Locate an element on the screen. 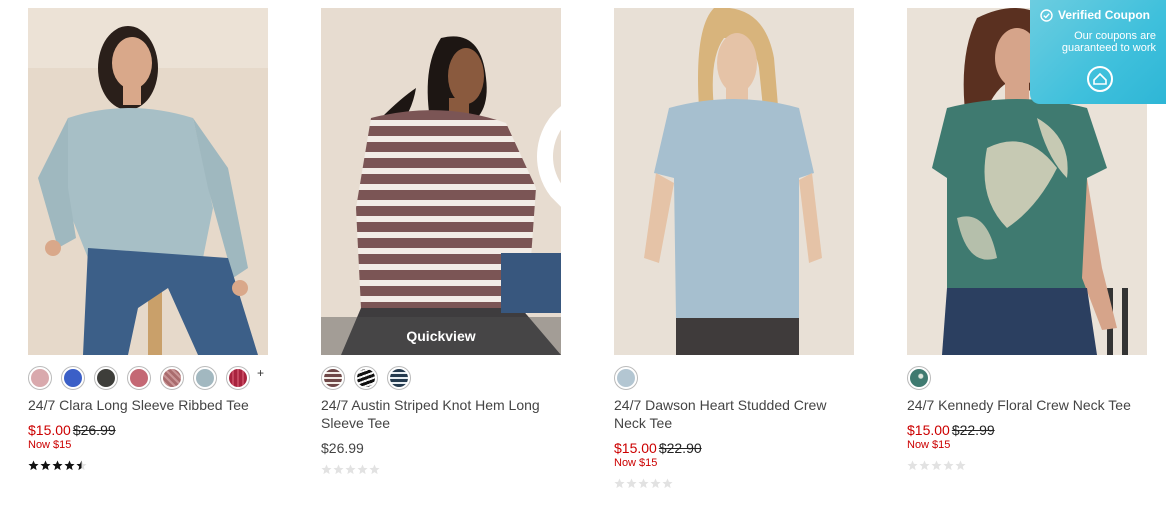 This screenshot has width=1166, height=510. coupon-text-line: guaranteed to work is located at coordinates (1108, 48).